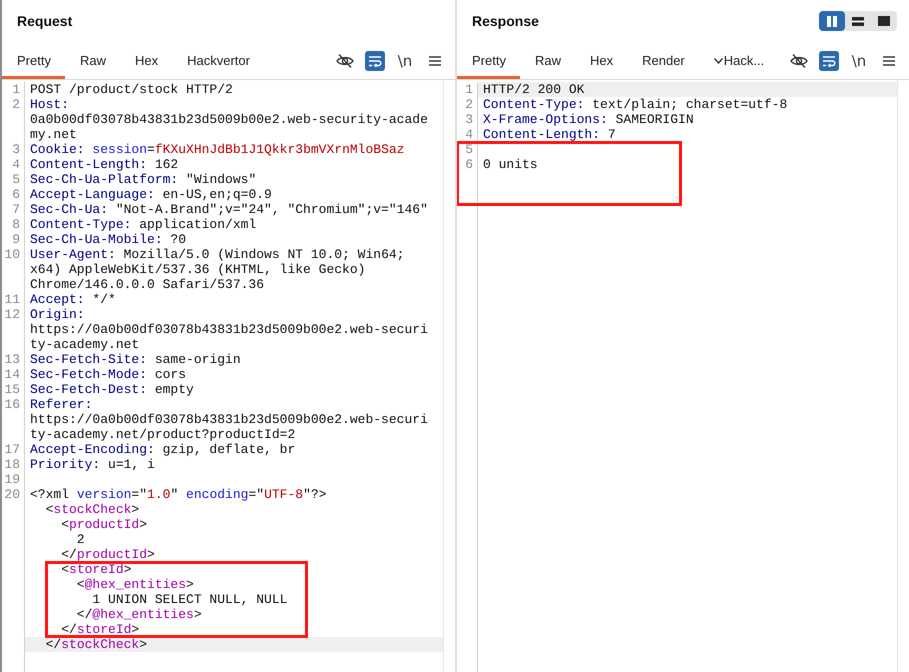 The height and width of the screenshot is (672, 909). What do you see at coordinates (229, 209) in the screenshot?
I see `code-line: Sec-Ch-Ua: "Not-A.Brand";v="24", "Chromium";v="146"` at bounding box center [229, 209].